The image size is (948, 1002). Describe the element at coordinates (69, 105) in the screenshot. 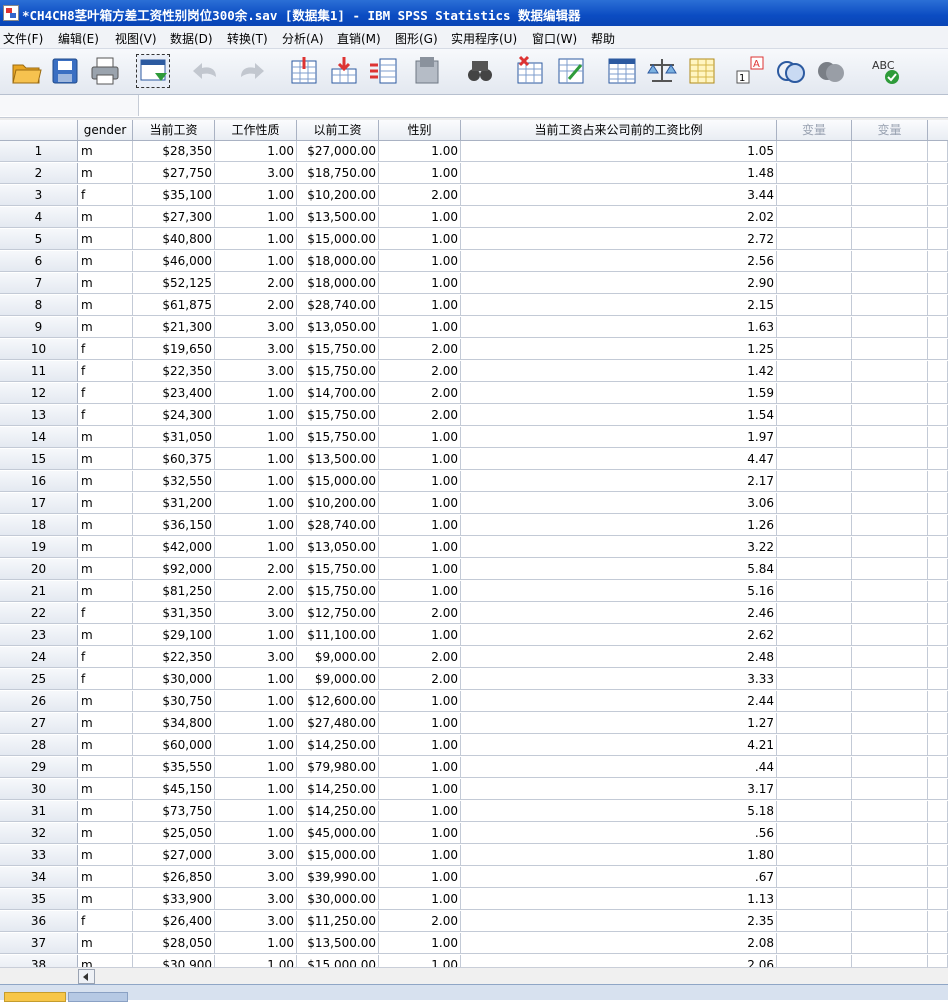

I see `cell-reference-box` at that location.